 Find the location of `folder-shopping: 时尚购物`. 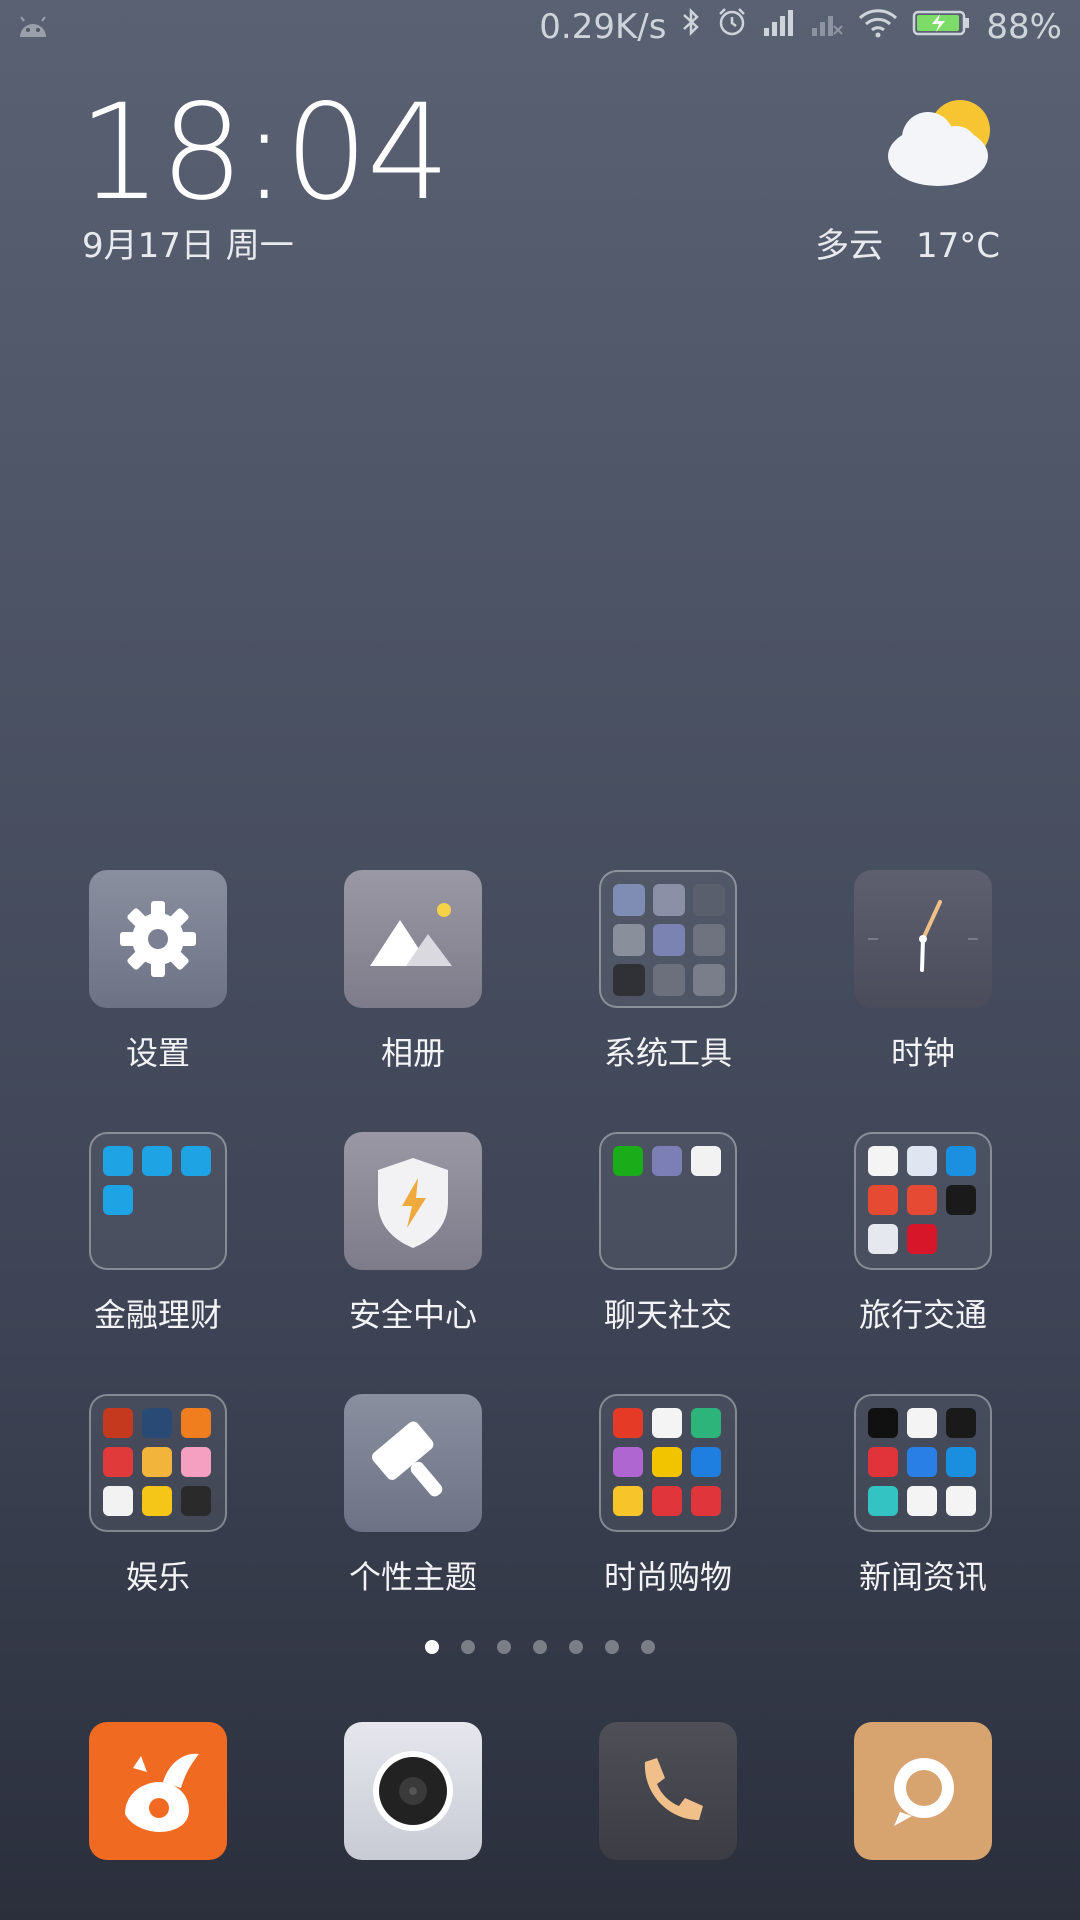

folder-shopping: 时尚购物 is located at coordinates (668, 1496).